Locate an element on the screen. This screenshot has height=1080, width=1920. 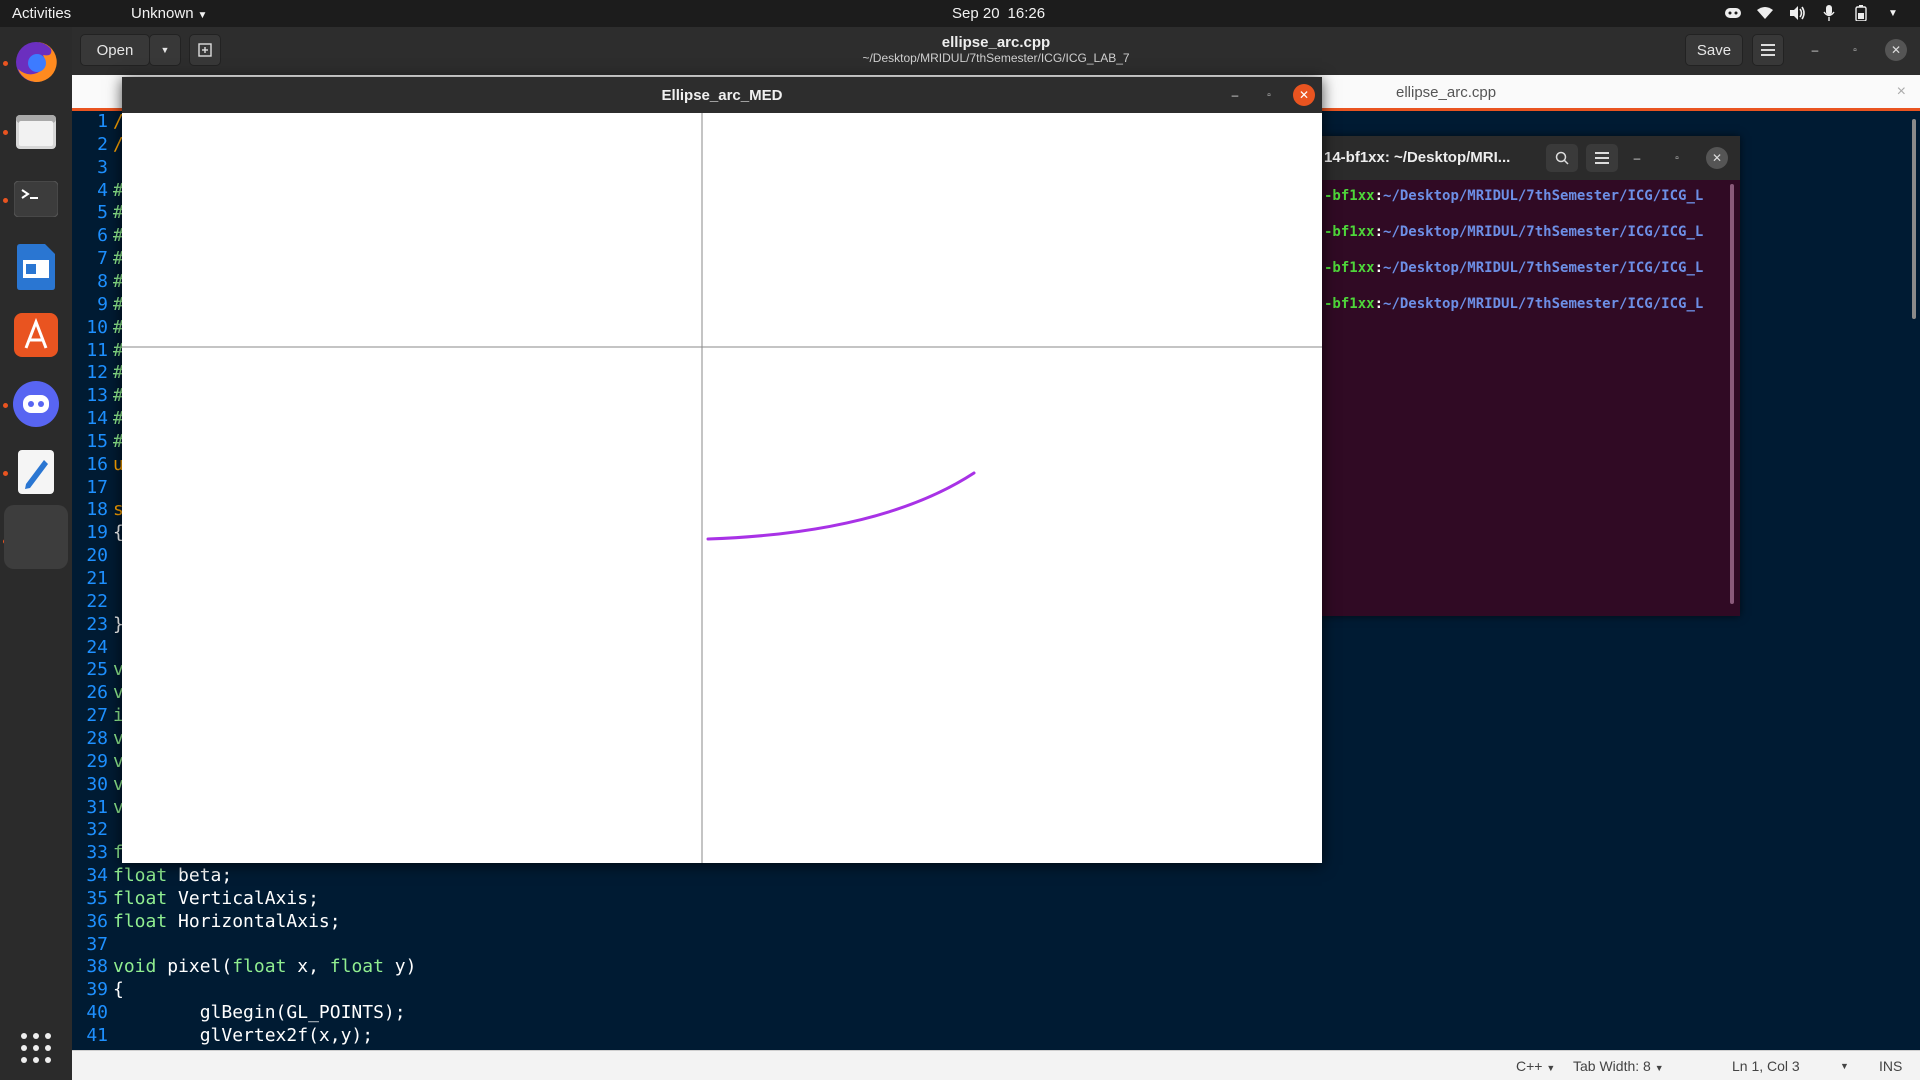
code-line: 22 is located at coordinates (92, 602).